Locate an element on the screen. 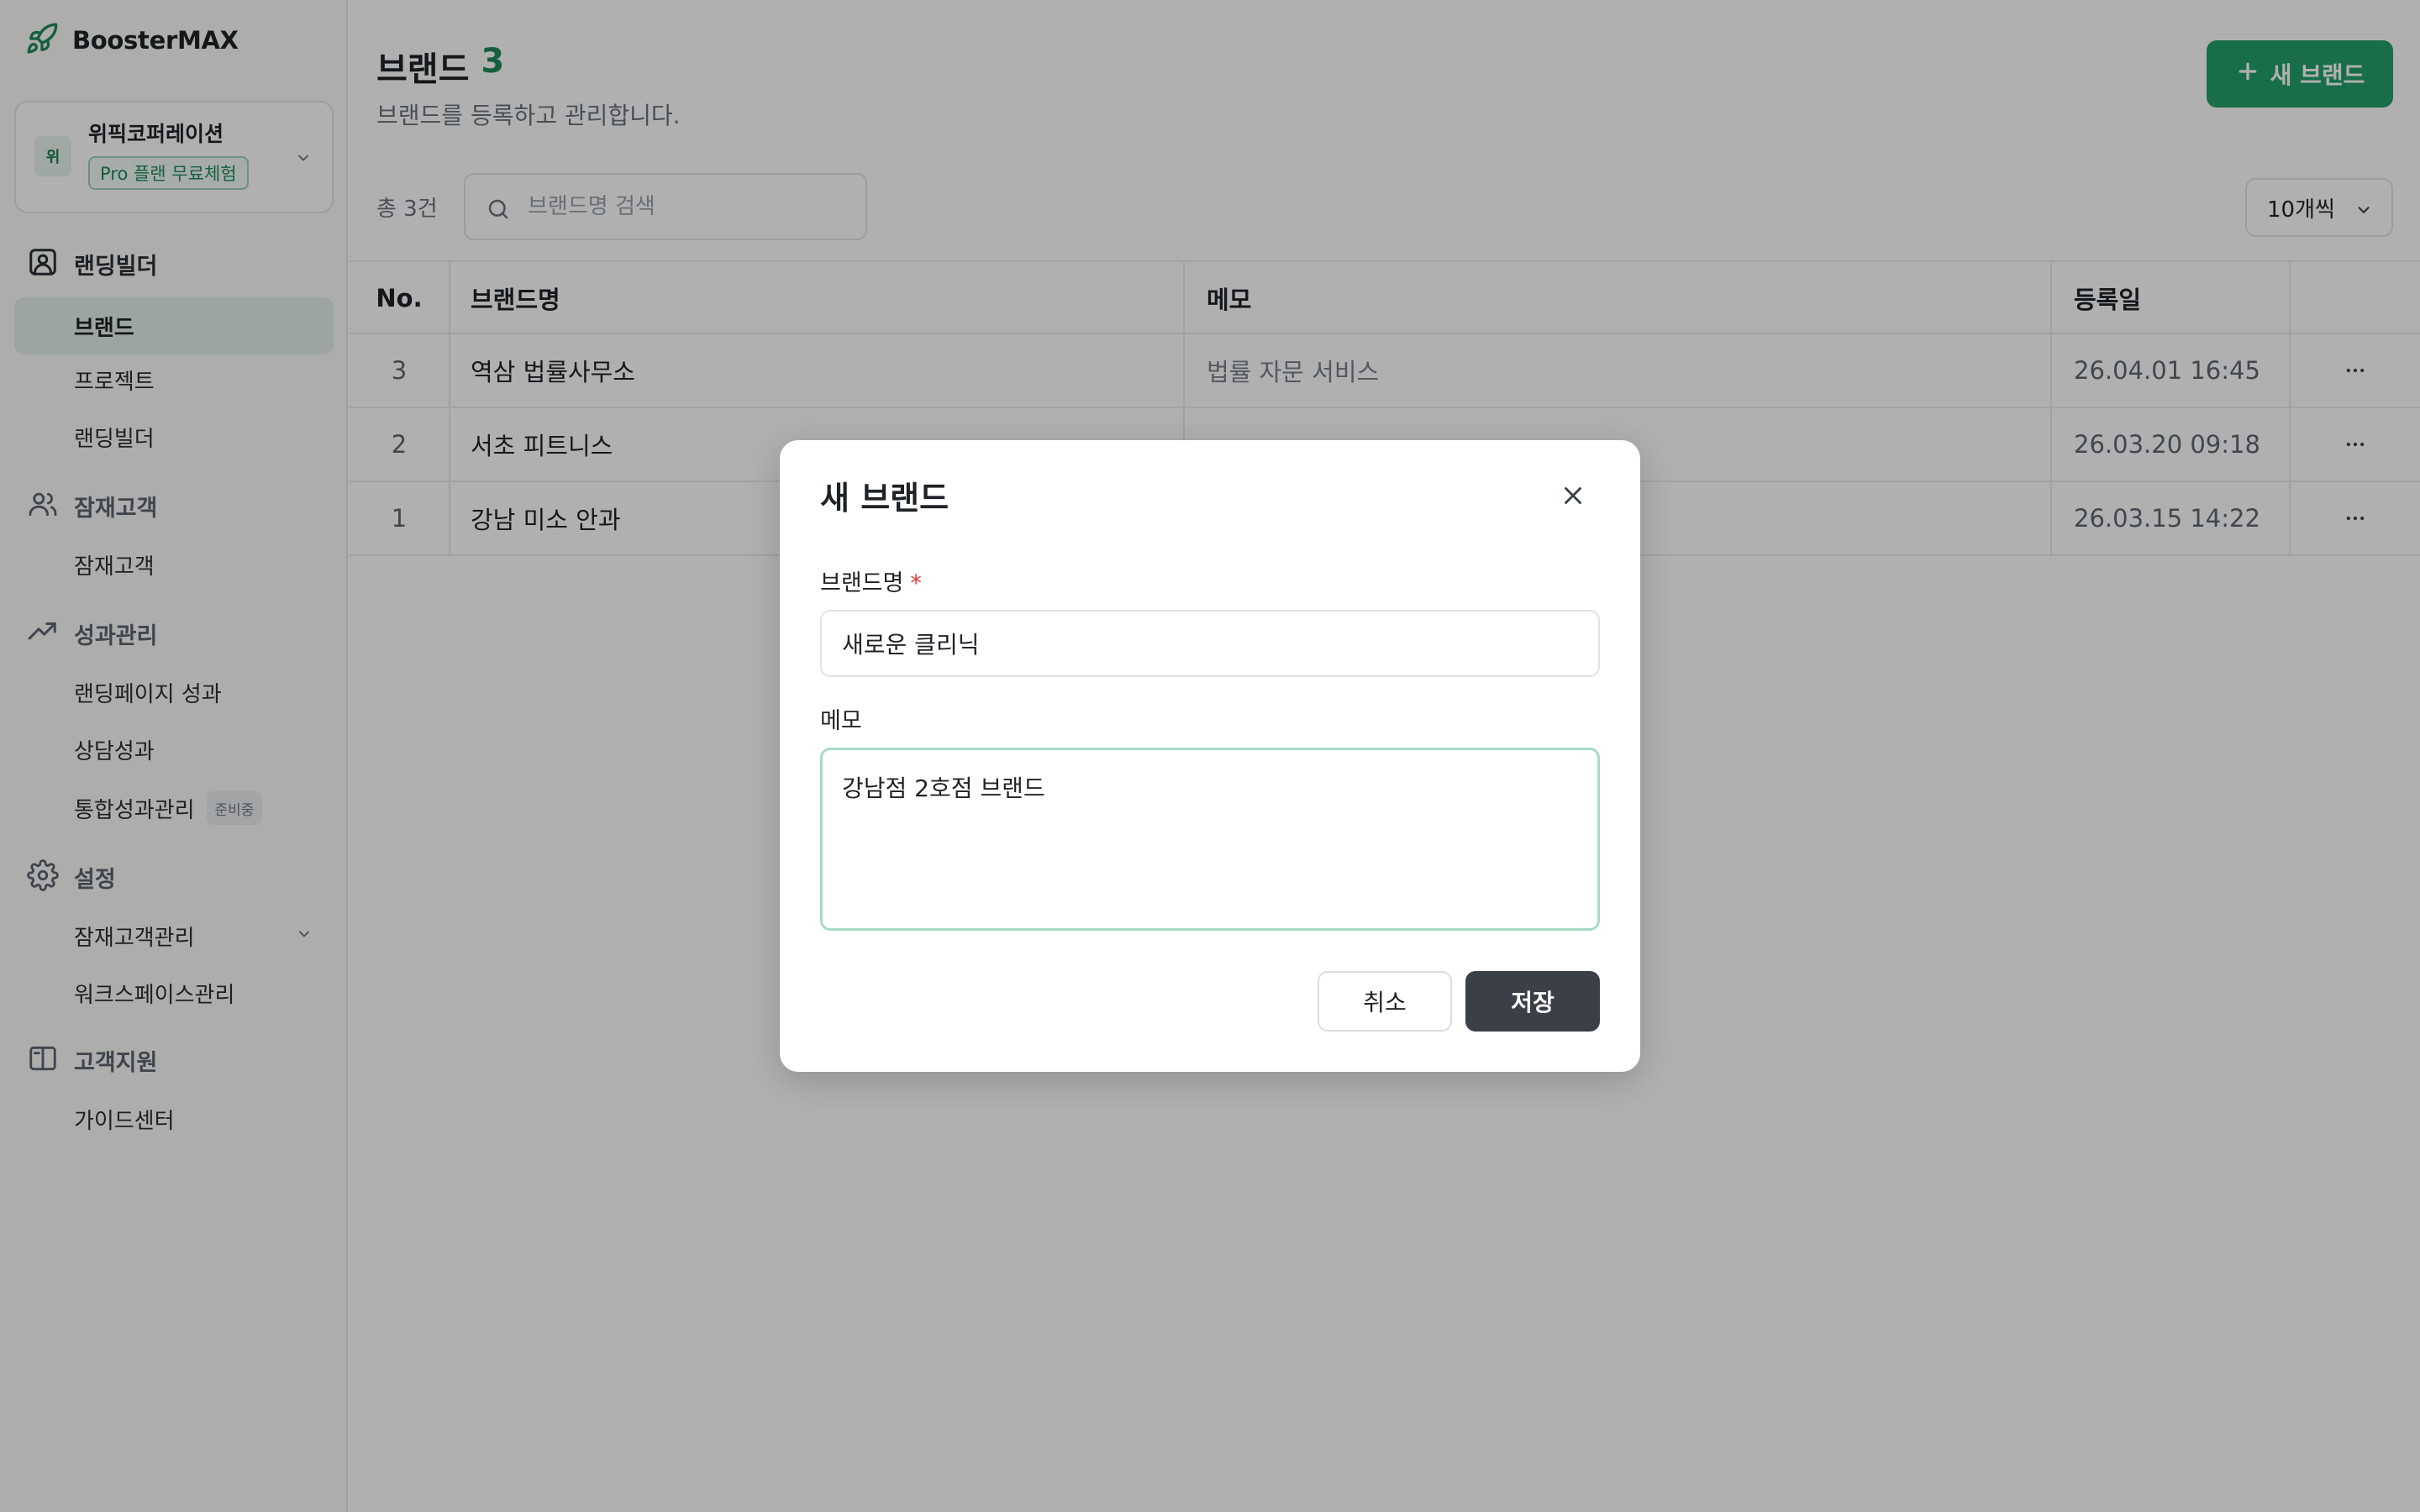  save-button: 저장 is located at coordinates (1532, 1001).